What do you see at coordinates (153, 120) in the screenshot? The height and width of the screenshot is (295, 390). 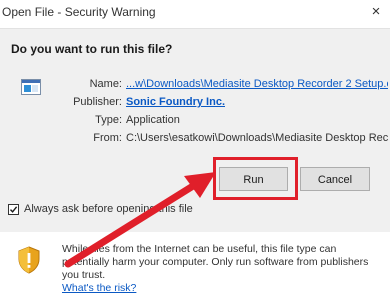 I see `type-value: Application` at bounding box center [153, 120].